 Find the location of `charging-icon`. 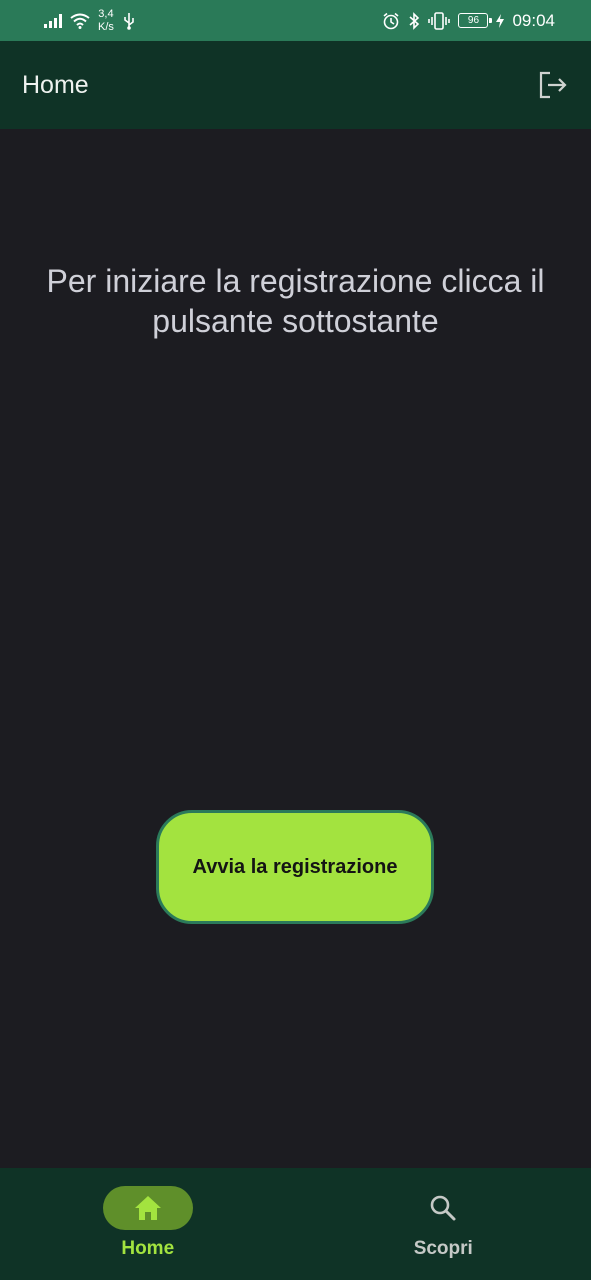

charging-icon is located at coordinates (500, 20).